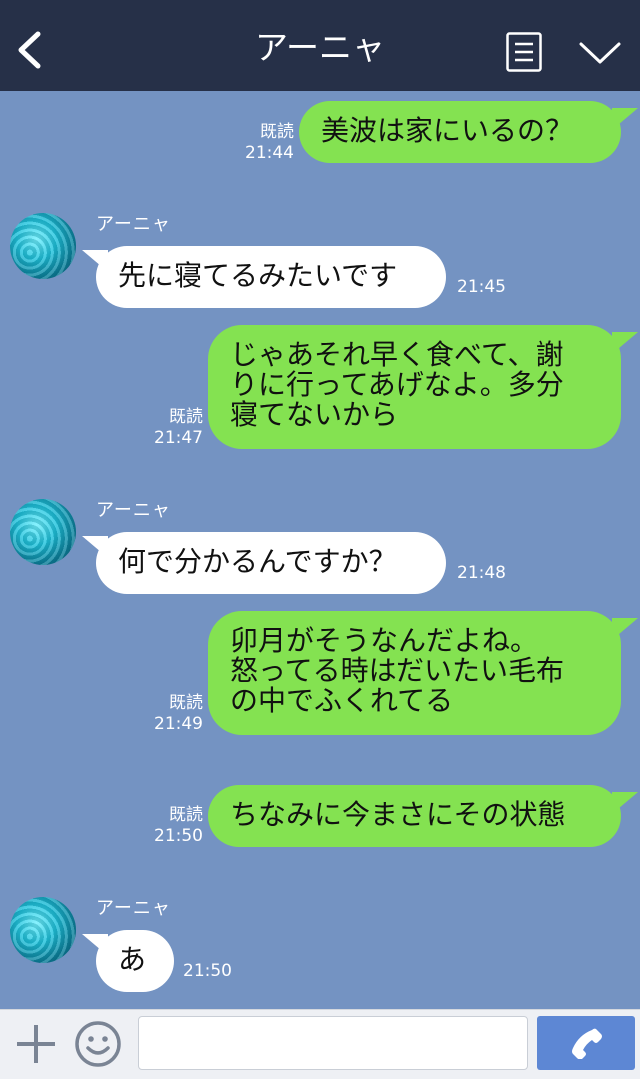  What do you see at coordinates (600, 54) in the screenshot?
I see `chevron-down-icon` at bounding box center [600, 54].